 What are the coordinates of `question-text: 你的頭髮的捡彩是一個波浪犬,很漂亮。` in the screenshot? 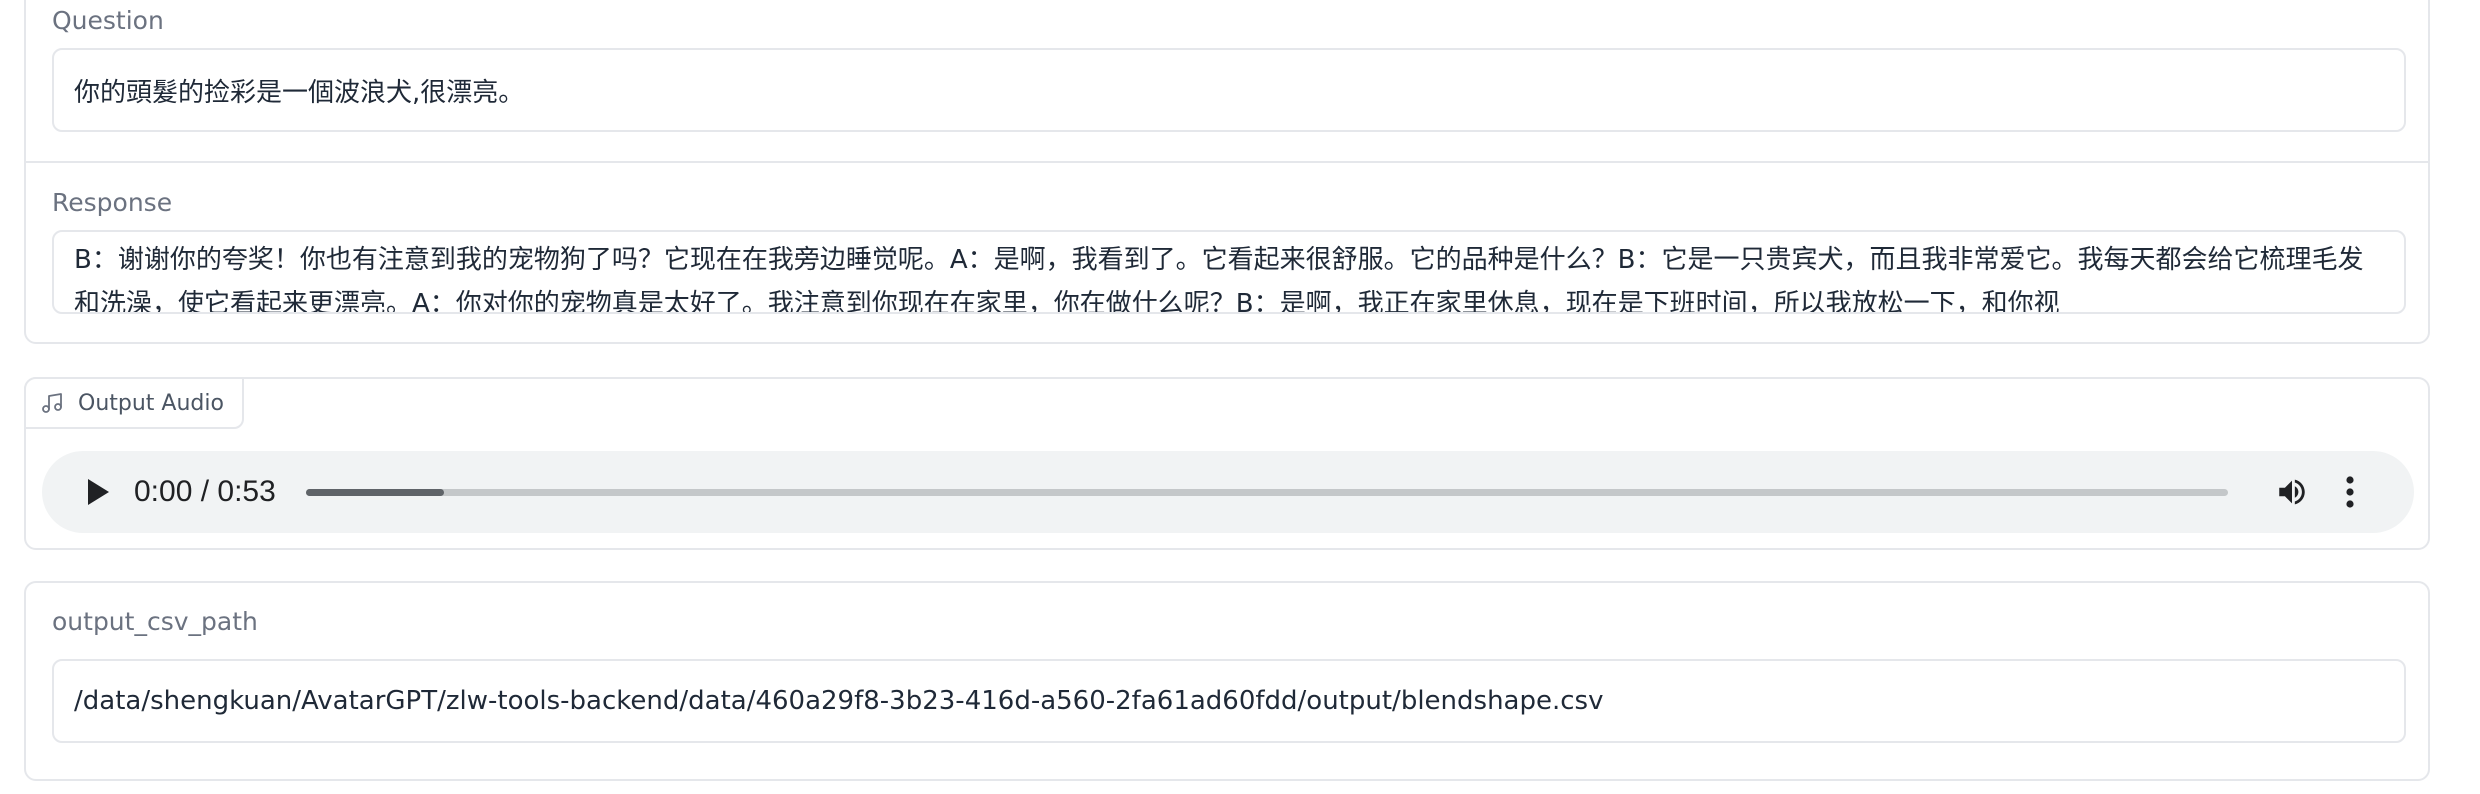 It's located at (299, 92).